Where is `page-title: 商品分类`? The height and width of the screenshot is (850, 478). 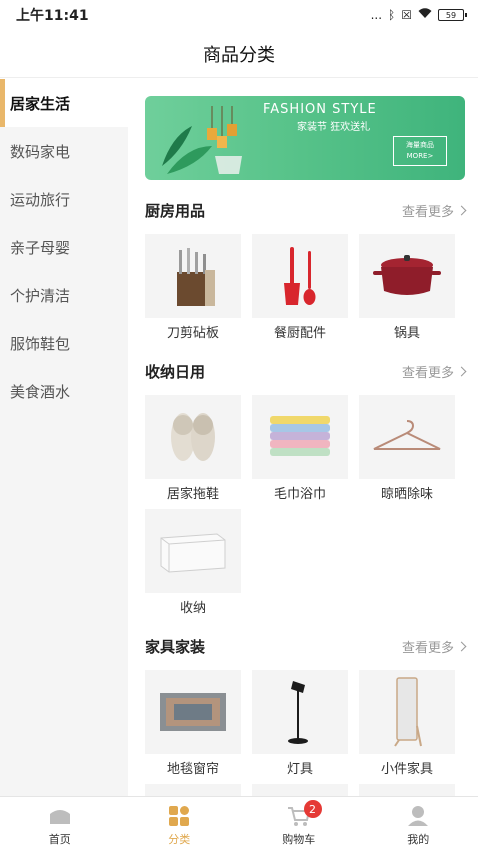
page-title: 商品分类 is located at coordinates (239, 55).